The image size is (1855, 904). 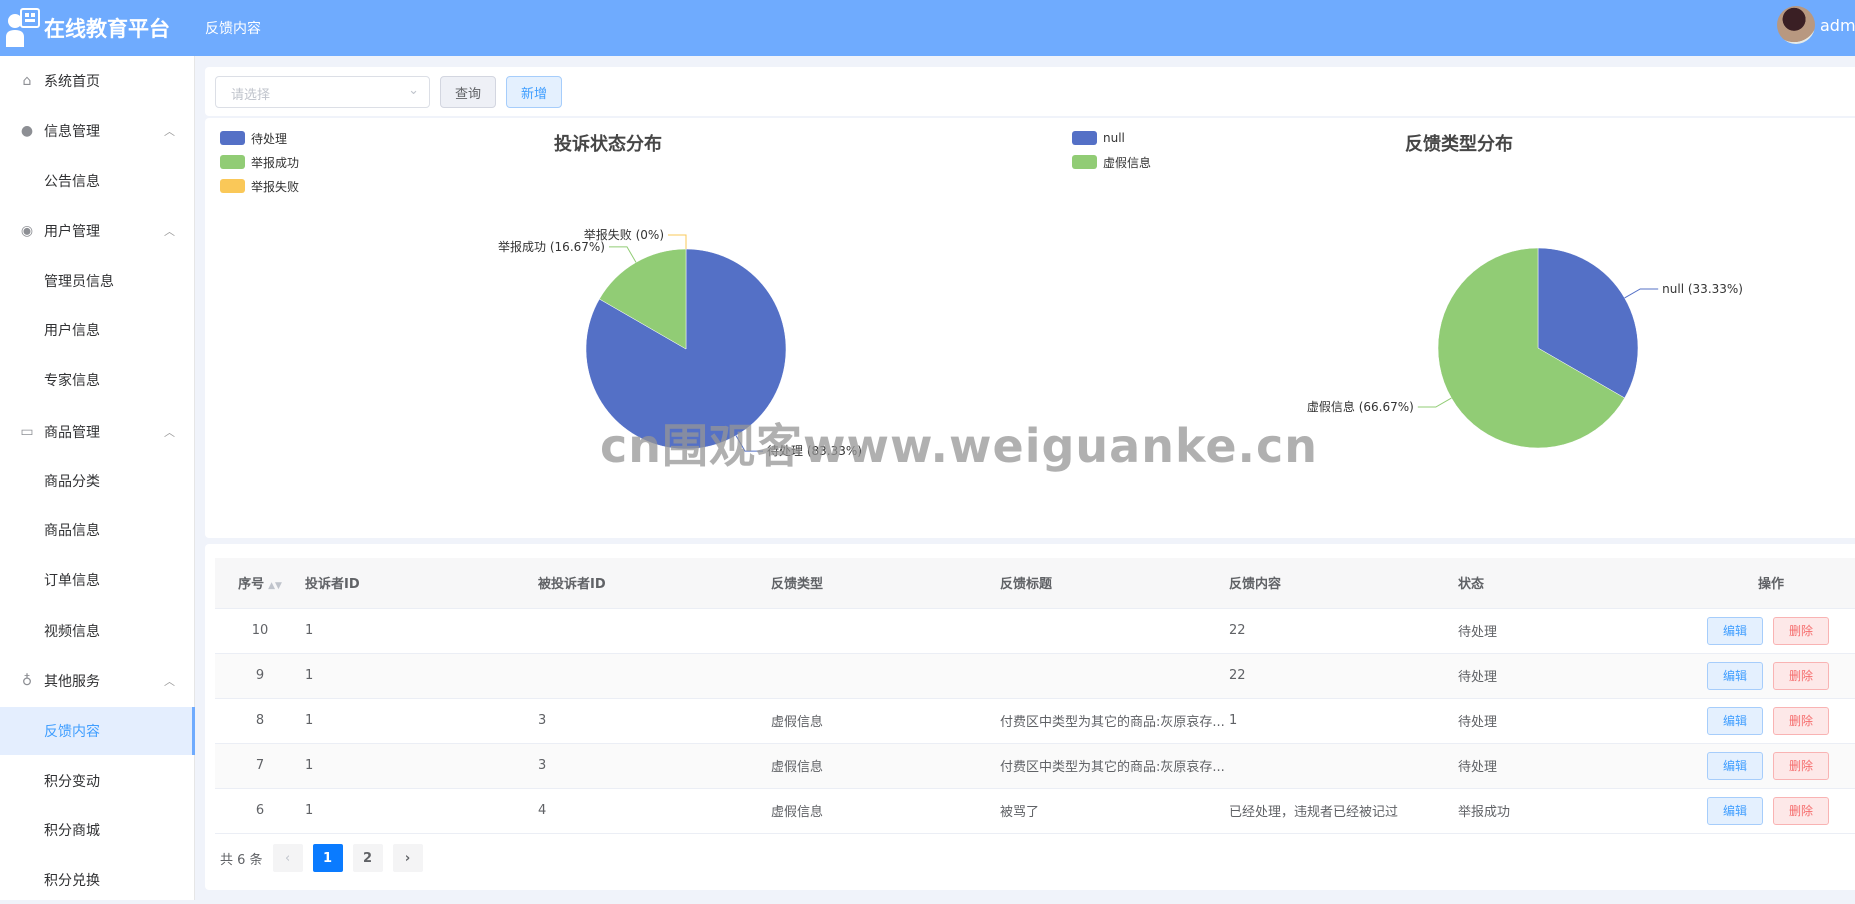 I want to click on table-row: 10 1 22 待处理 编辑 删除, so click(x=1035, y=631).